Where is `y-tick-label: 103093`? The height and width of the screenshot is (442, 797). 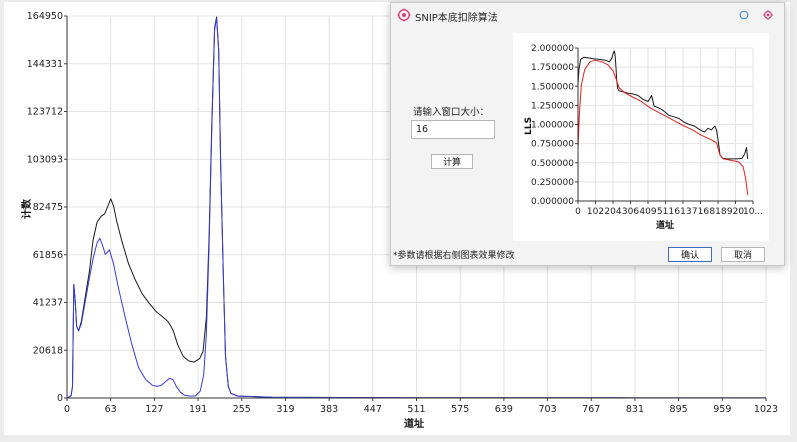
y-tick-label: 103093 is located at coordinates (45, 159).